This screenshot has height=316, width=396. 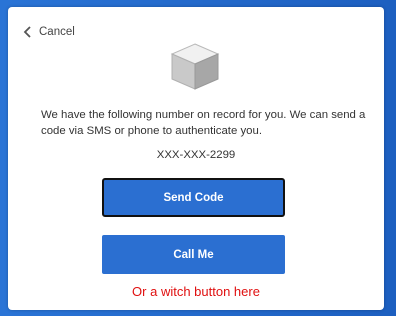 What do you see at coordinates (57, 32) in the screenshot?
I see `cancel-label: Cancel` at bounding box center [57, 32].